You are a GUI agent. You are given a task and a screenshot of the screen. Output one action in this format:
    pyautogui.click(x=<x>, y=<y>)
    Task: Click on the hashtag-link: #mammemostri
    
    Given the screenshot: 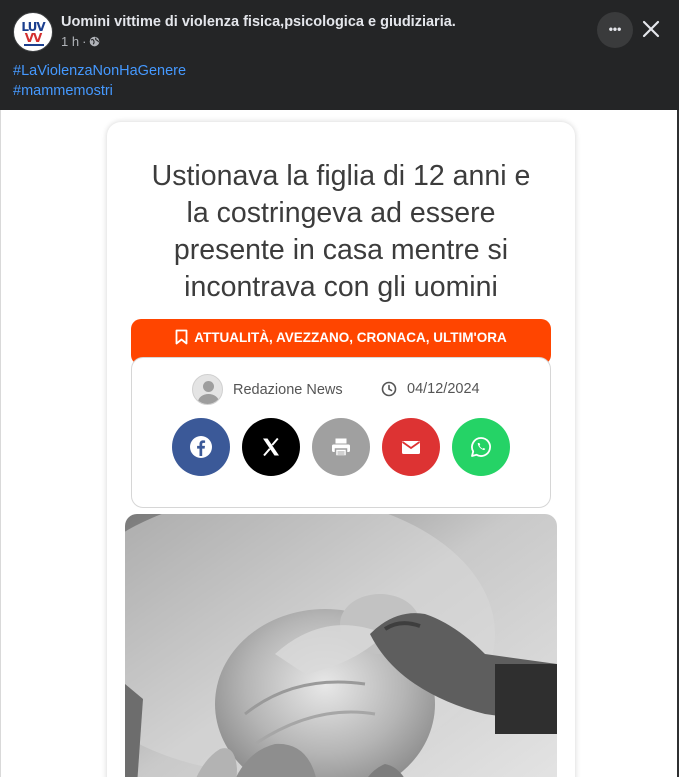 What is the action you would take?
    pyautogui.click(x=99, y=91)
    